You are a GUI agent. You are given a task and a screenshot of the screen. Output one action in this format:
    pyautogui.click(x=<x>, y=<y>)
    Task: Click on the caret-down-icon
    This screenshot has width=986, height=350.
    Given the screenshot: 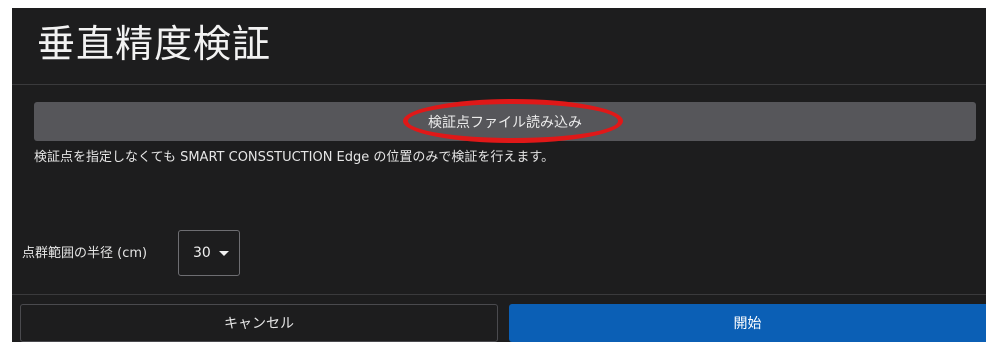 What is the action you would take?
    pyautogui.click(x=223, y=253)
    